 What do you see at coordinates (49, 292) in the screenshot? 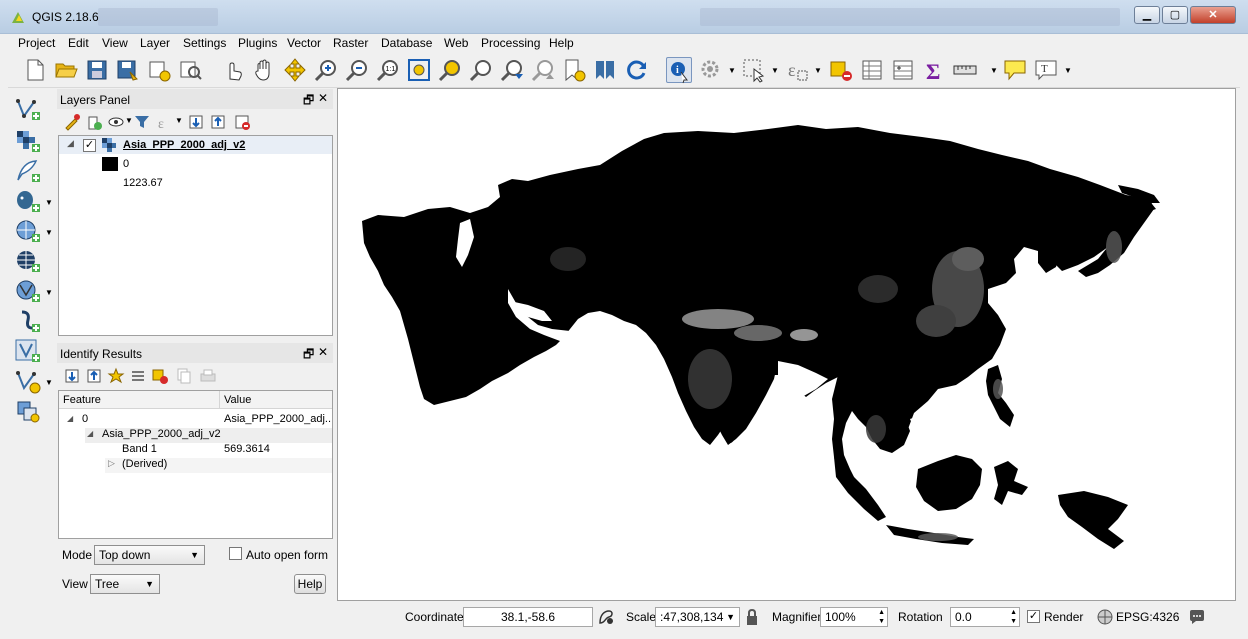
I see `wfs-dropdown-icon: ▼` at bounding box center [49, 292].